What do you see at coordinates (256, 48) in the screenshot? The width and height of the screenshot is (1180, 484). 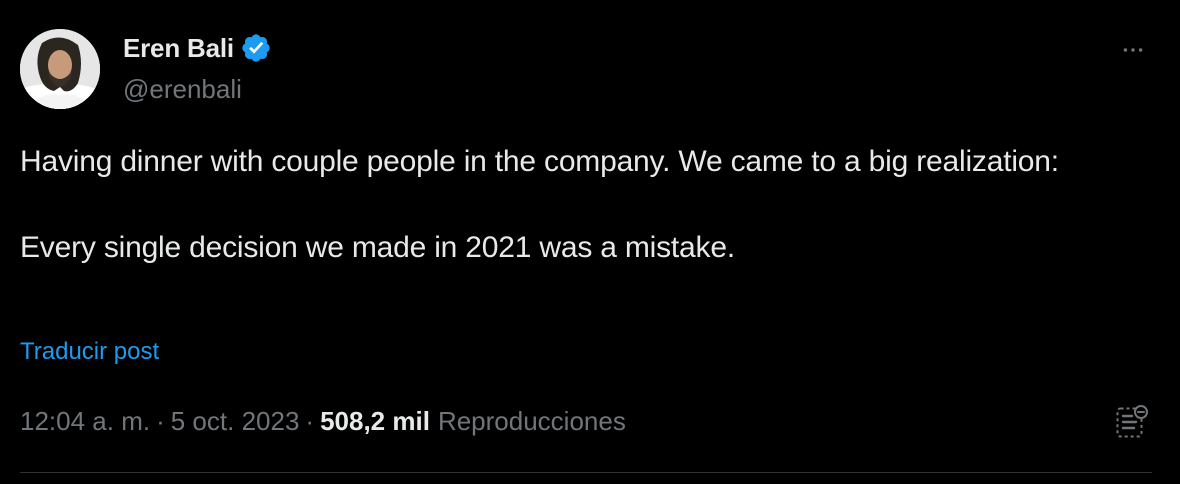 I see `verified-badge-icon` at bounding box center [256, 48].